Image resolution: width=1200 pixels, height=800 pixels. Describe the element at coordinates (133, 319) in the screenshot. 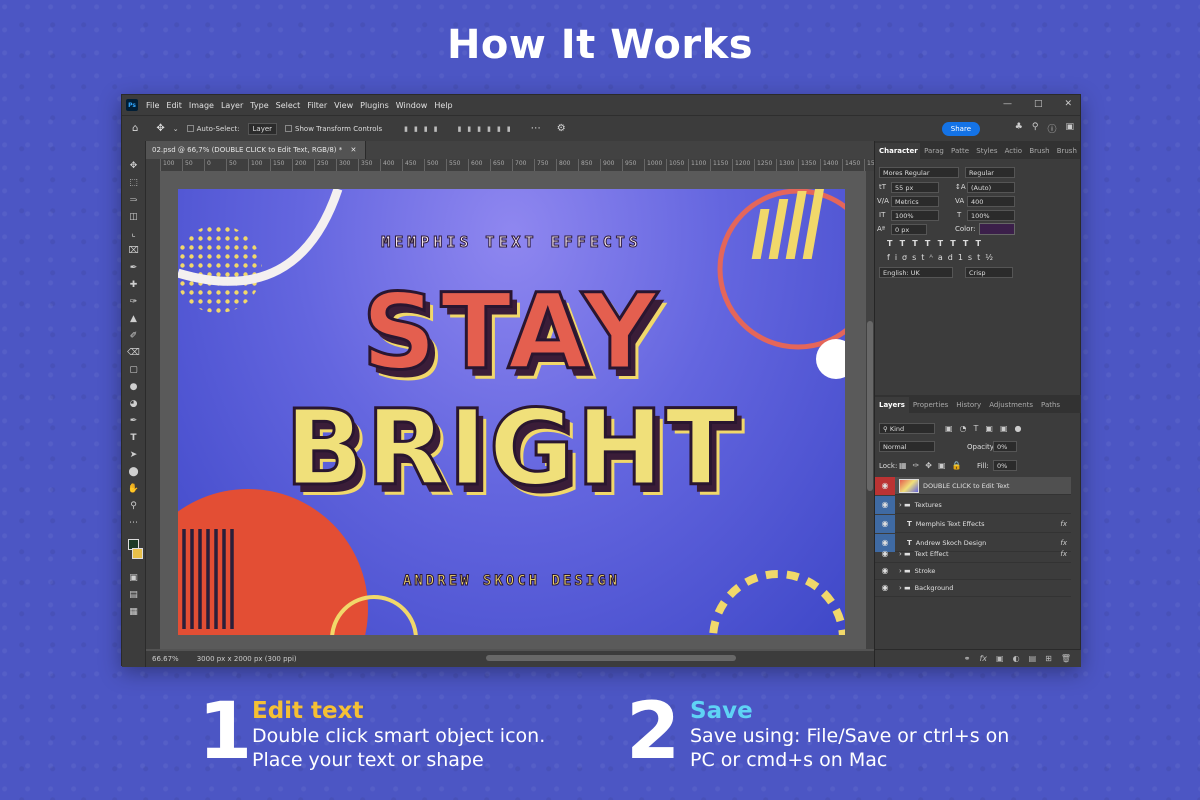

I see `stamp-tool-icon: ▲` at that location.